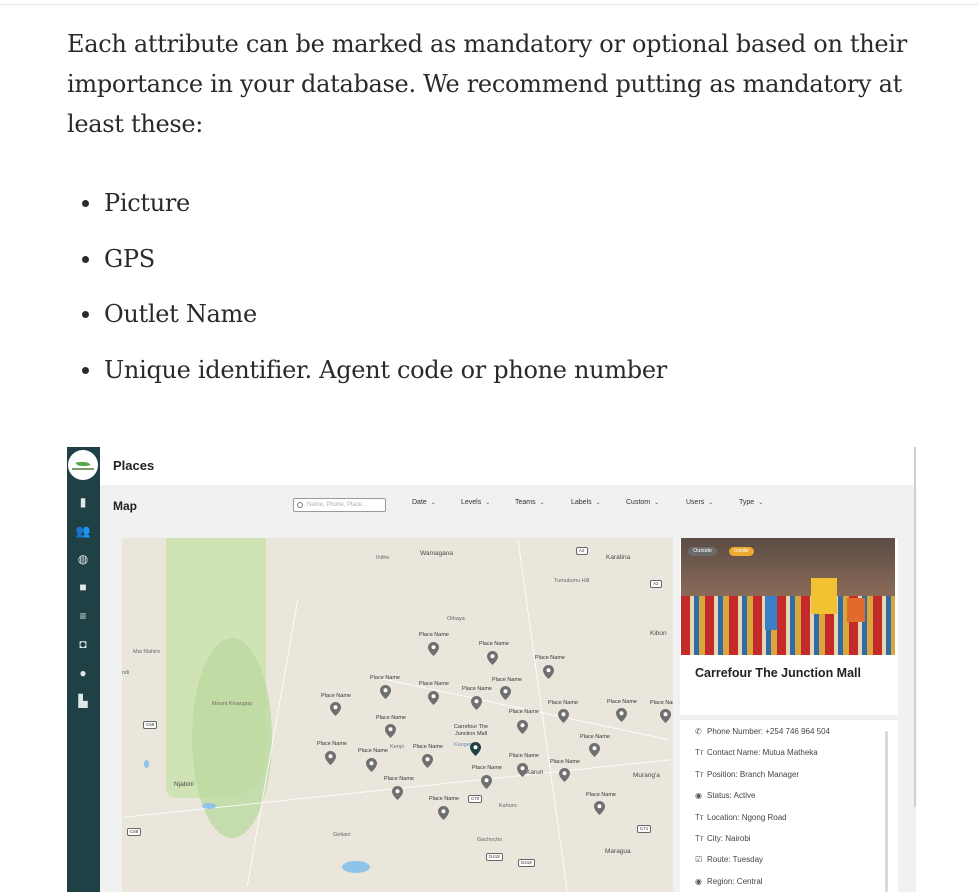 This screenshot has height=892, width=978. Describe the element at coordinates (83, 701) in the screenshot. I see `buildings-icon: ▙` at that location.